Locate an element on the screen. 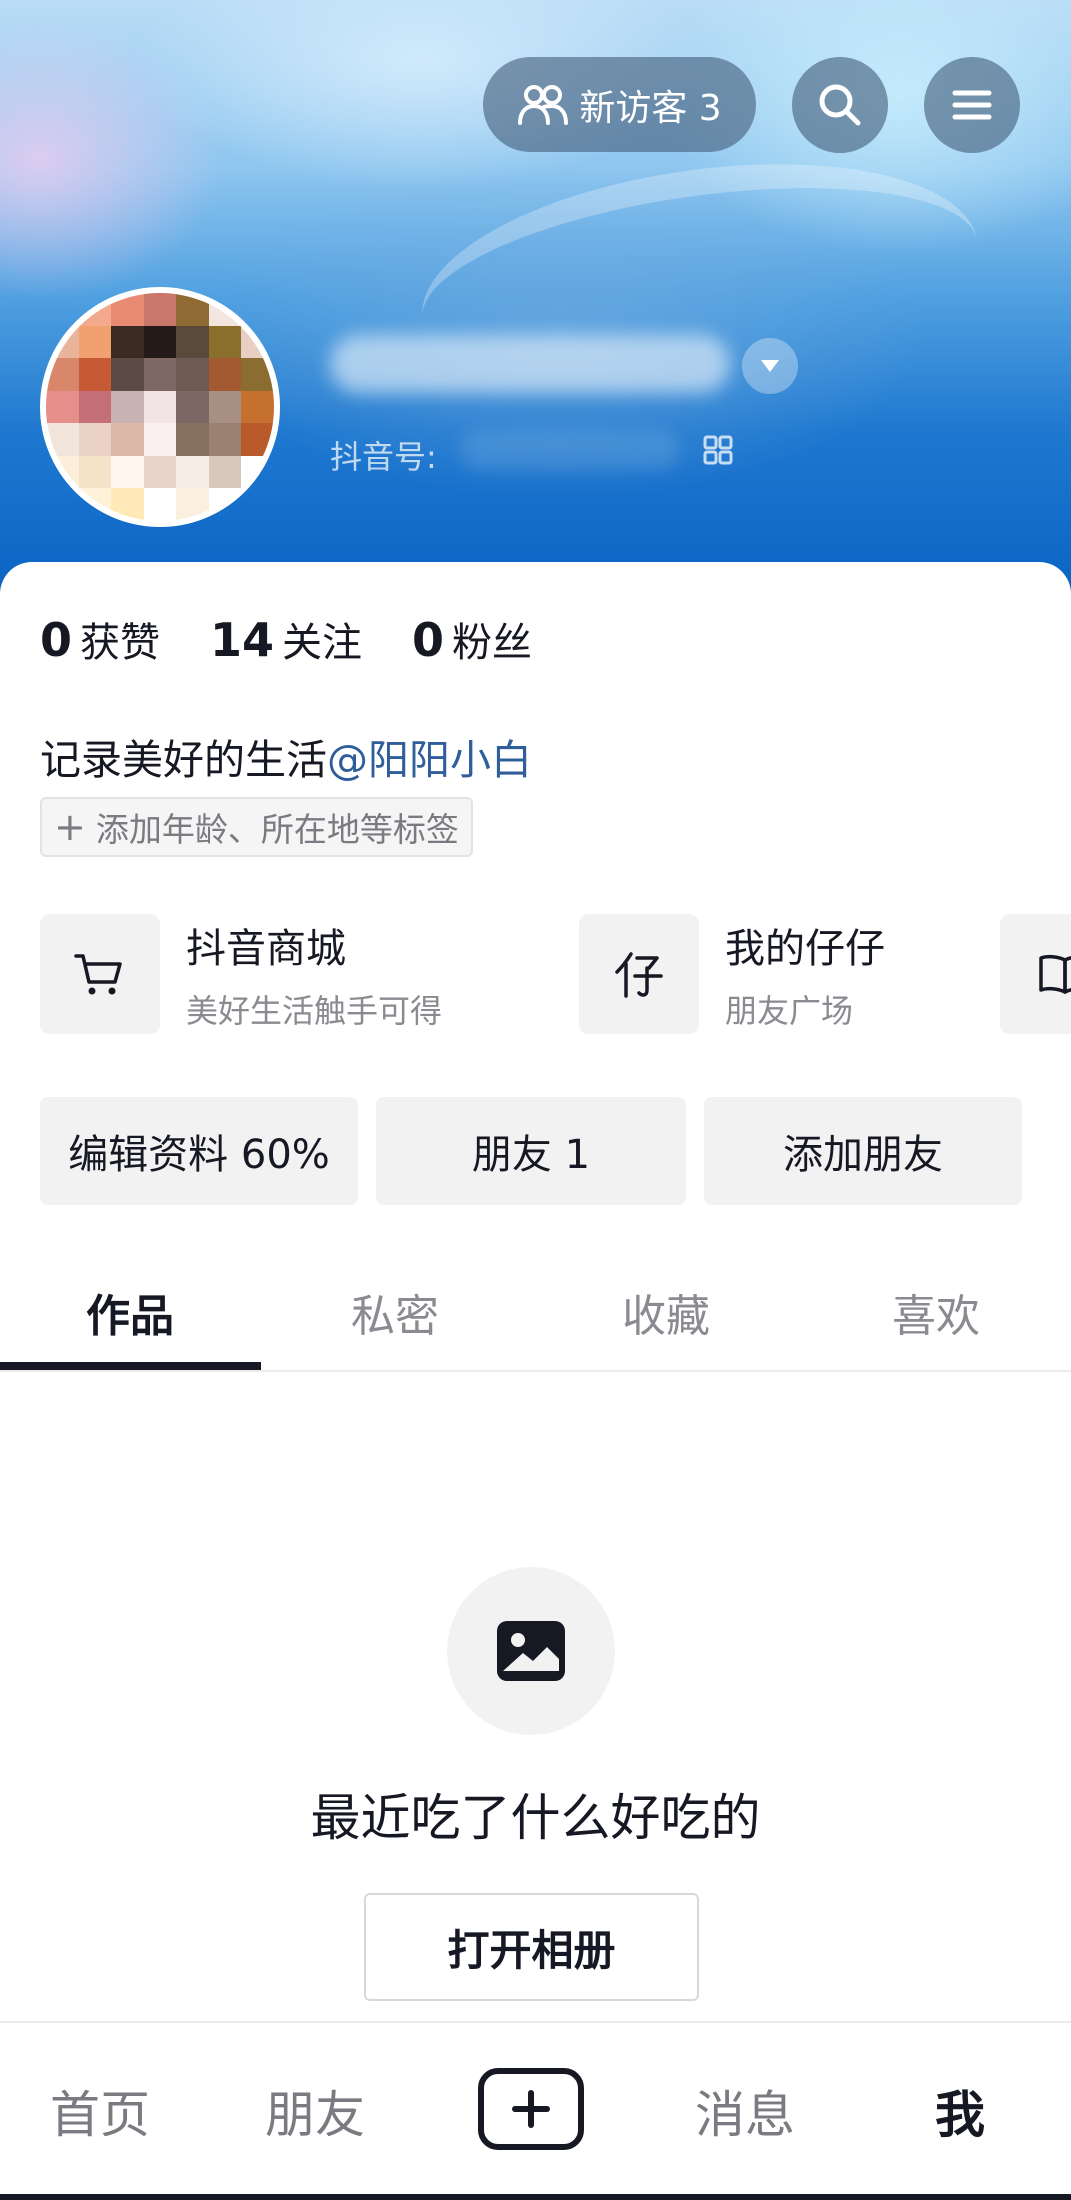 Image resolution: width=1071 pixels, height=2200 pixels. stat-label: 粉丝 is located at coordinates (492, 643).